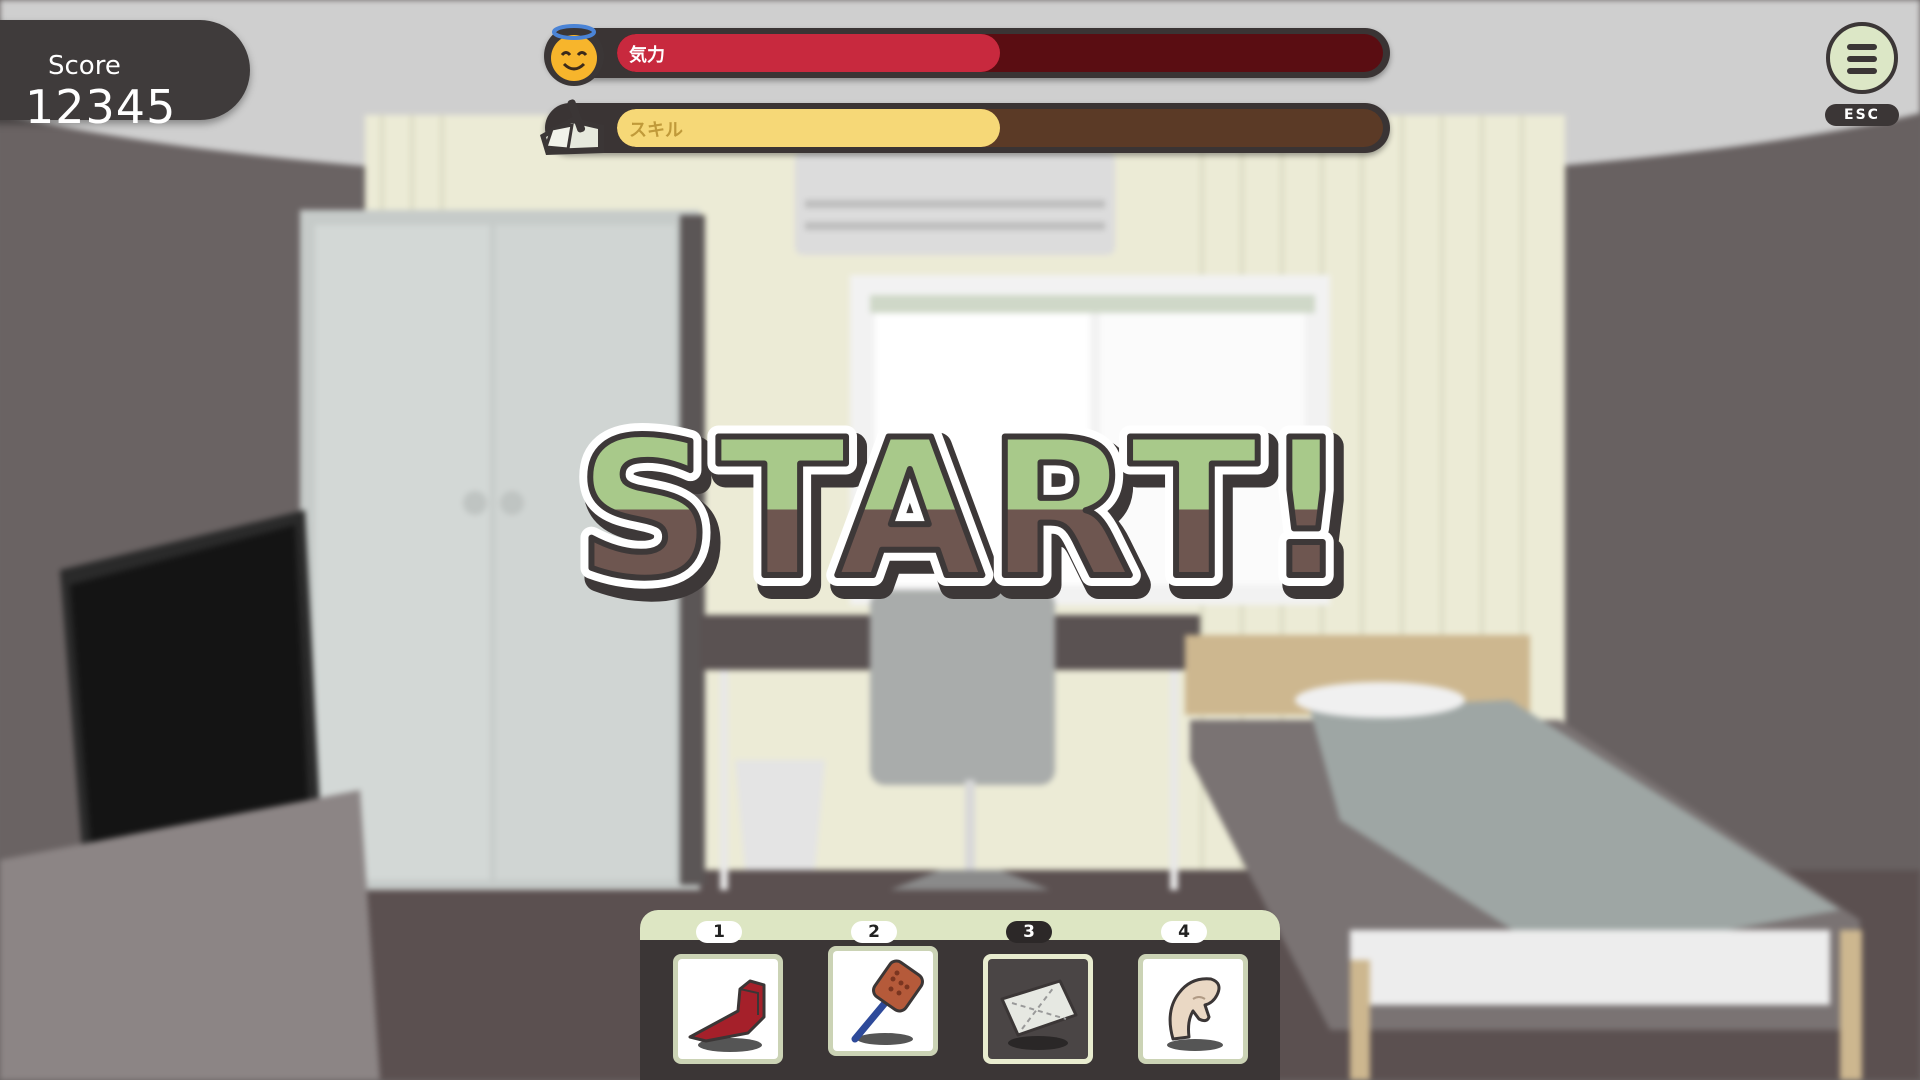 This screenshot has width=1920, height=1080. Describe the element at coordinates (101, 107) in the screenshot. I see `score-value: 12345` at that location.